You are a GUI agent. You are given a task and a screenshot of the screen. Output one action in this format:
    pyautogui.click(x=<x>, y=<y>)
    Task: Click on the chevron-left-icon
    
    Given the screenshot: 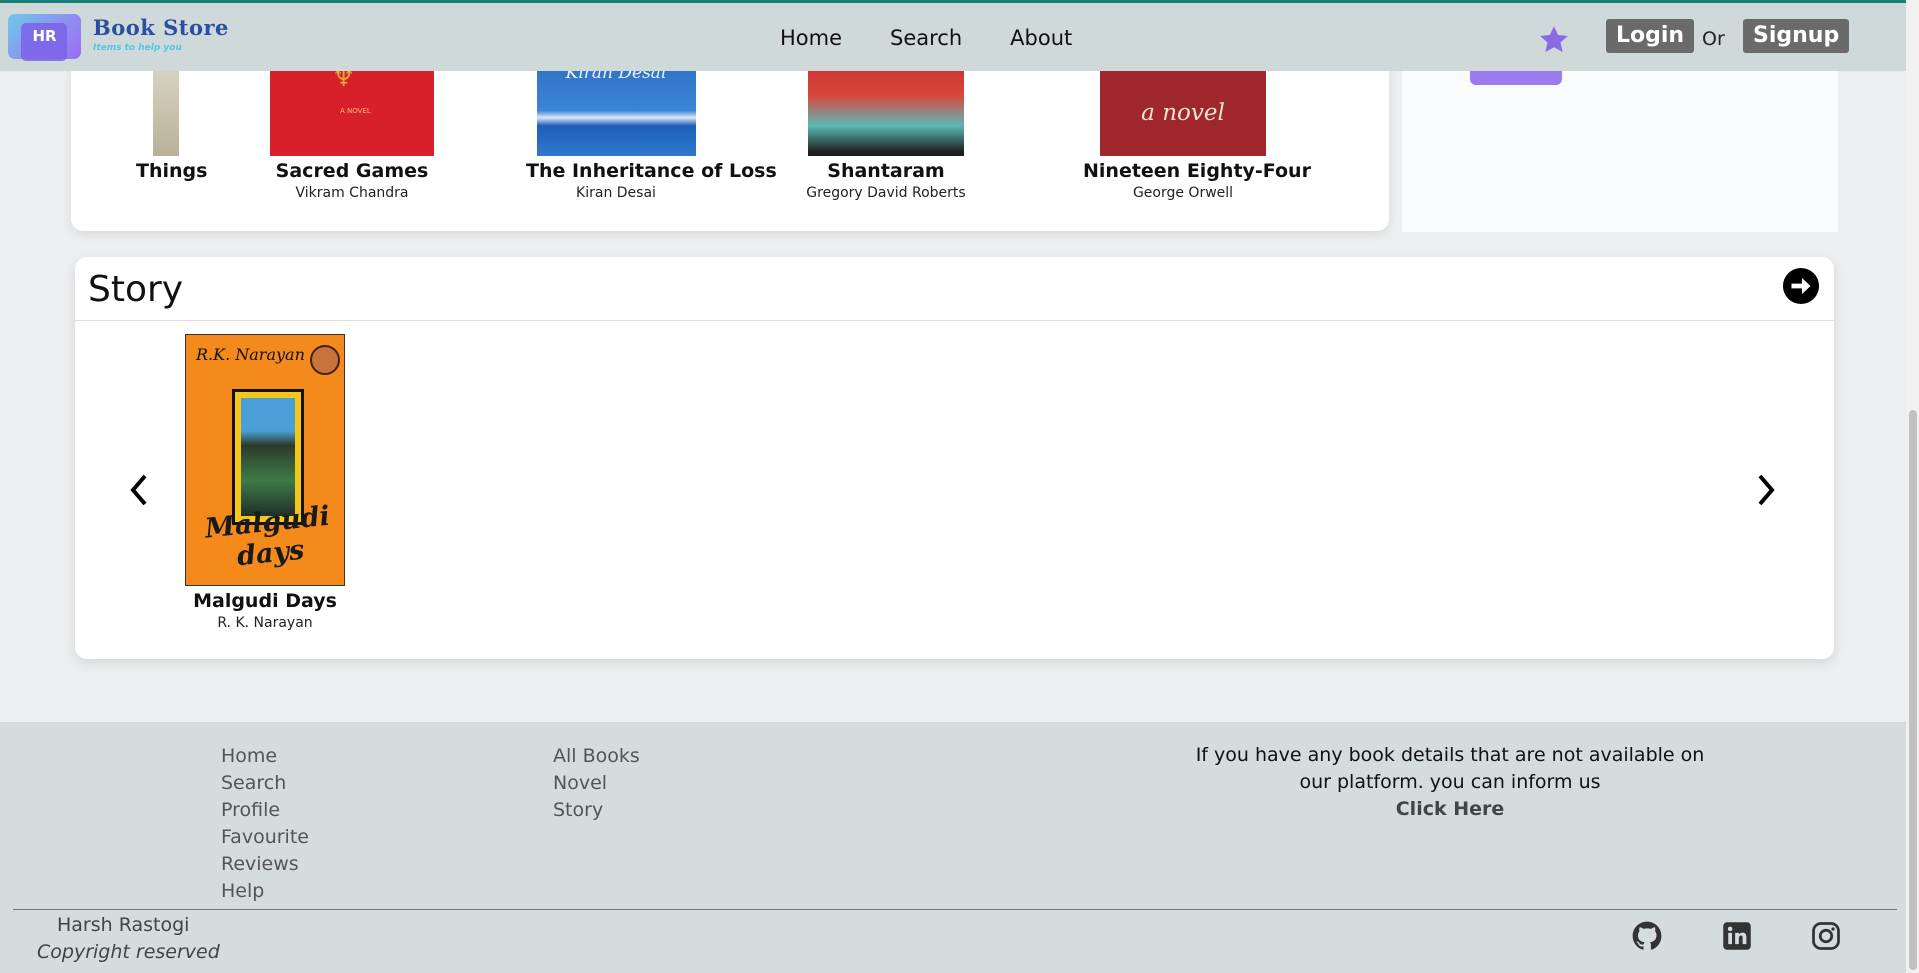 What is the action you would take?
    pyautogui.click(x=139, y=490)
    